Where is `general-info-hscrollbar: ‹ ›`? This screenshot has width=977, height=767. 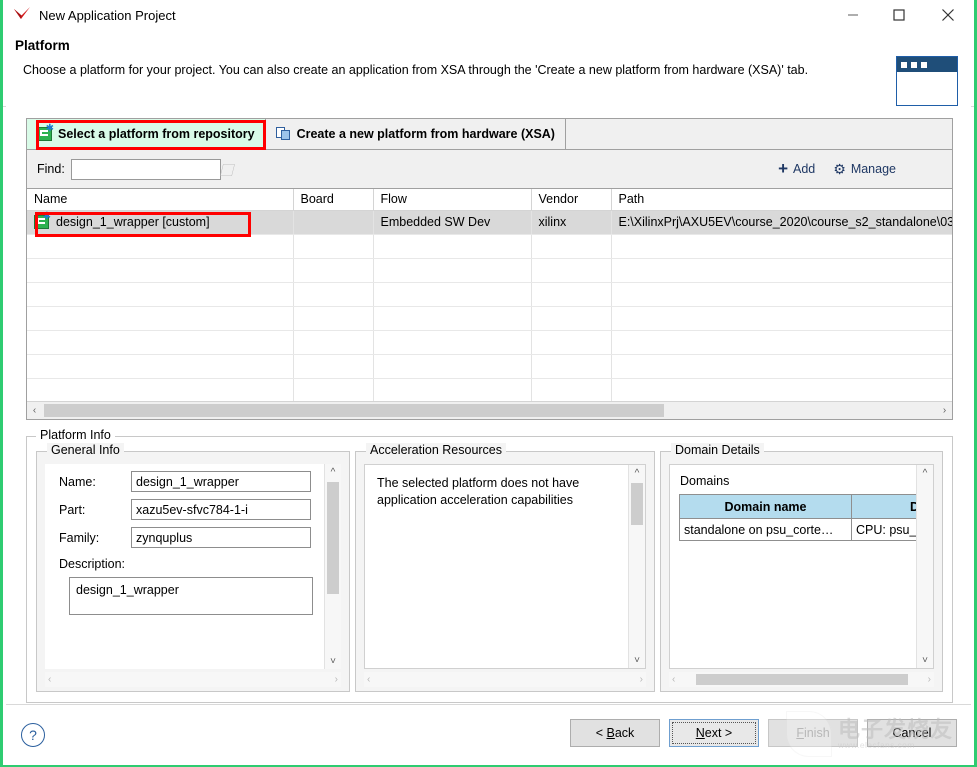
general-info-hscrollbar: ‹ › is located at coordinates (193, 679).